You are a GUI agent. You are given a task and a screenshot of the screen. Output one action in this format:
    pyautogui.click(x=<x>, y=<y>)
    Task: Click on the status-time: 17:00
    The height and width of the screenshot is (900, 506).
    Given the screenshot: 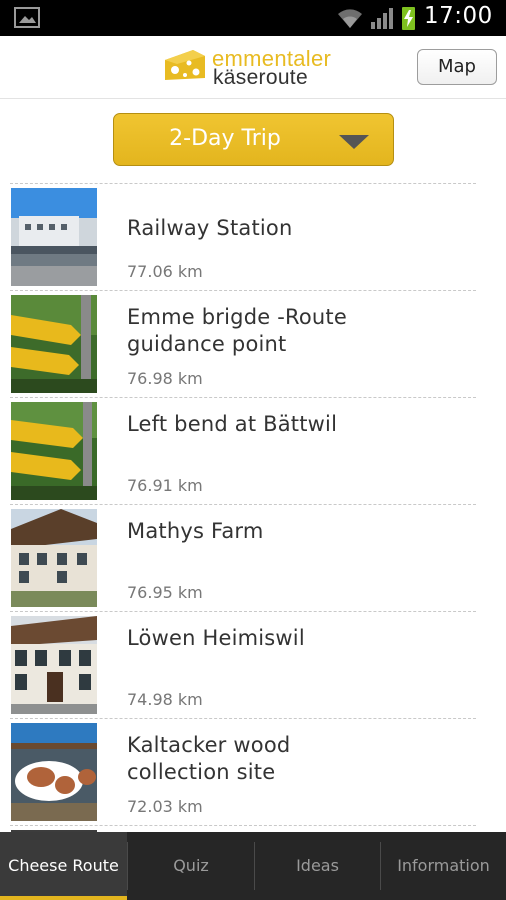 What is the action you would take?
    pyautogui.click(x=458, y=16)
    